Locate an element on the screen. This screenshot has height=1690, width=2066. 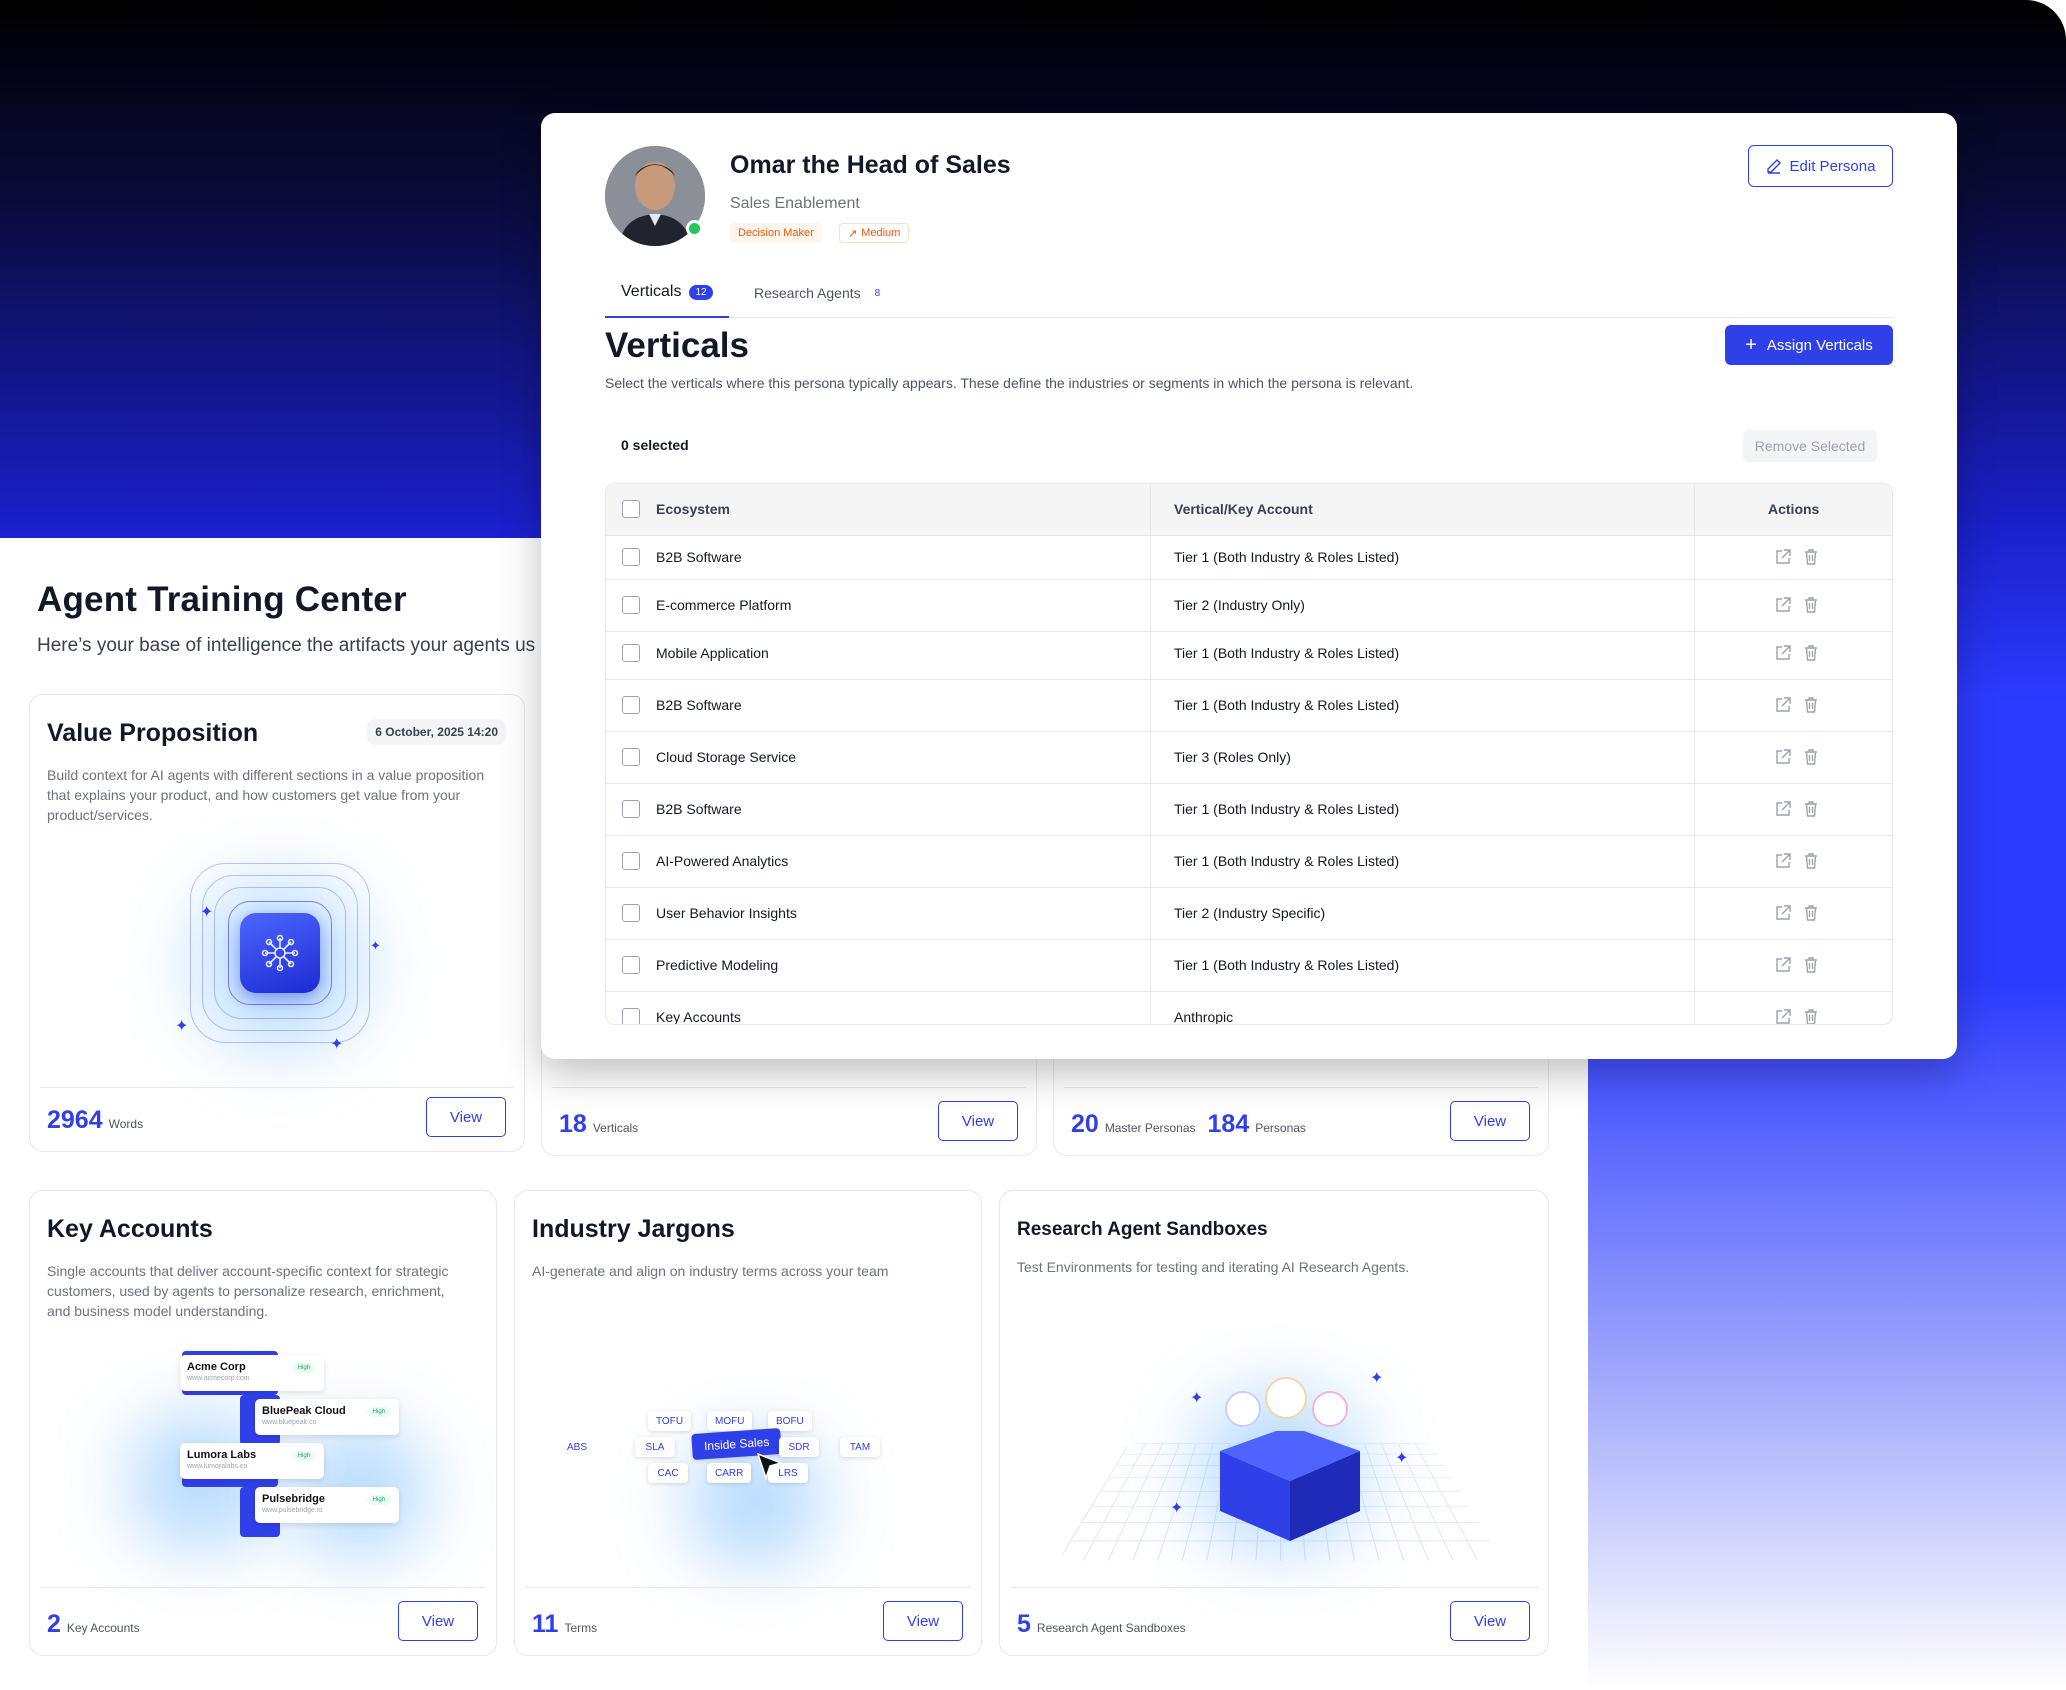
tab-verticals: Verticals 12 is located at coordinates (667, 293).